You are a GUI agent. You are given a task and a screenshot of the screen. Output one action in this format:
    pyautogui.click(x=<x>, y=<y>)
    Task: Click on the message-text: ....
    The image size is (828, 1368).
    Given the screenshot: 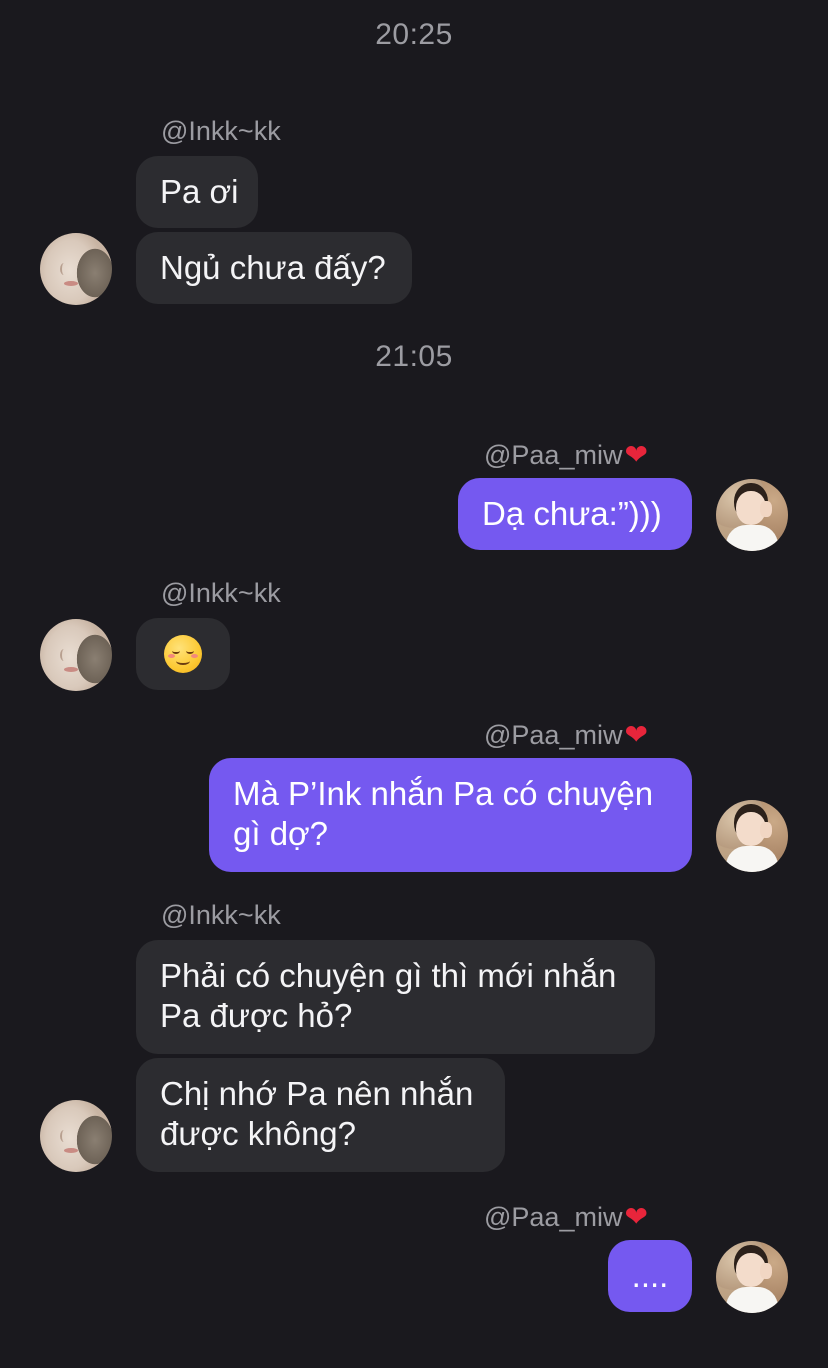 What is the action you would take?
    pyautogui.click(x=650, y=1275)
    